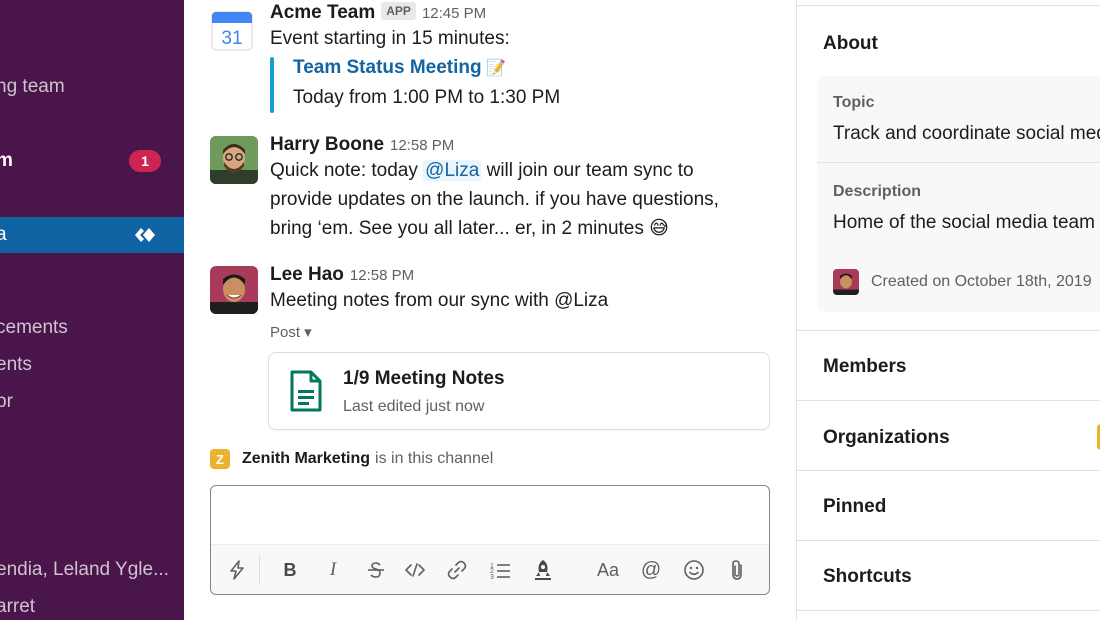 The image size is (1100, 620). I want to click on sender-name: Acme Team, so click(322, 12).